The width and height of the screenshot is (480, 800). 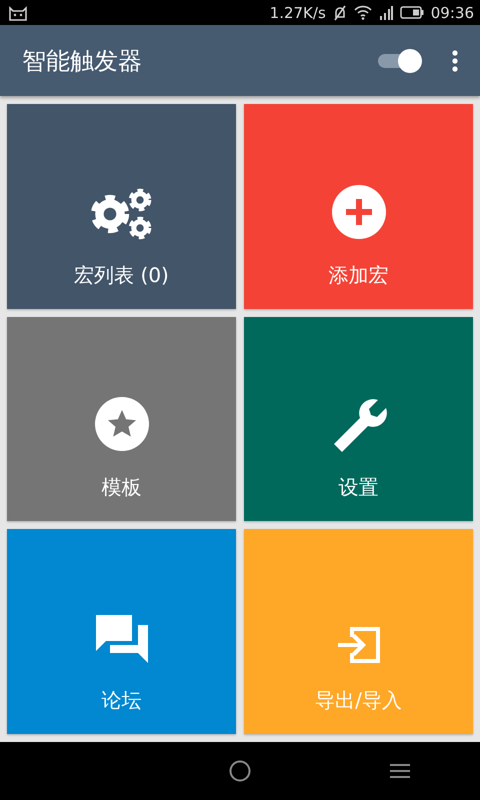 I want to click on signal-icon, so click(x=385, y=12).